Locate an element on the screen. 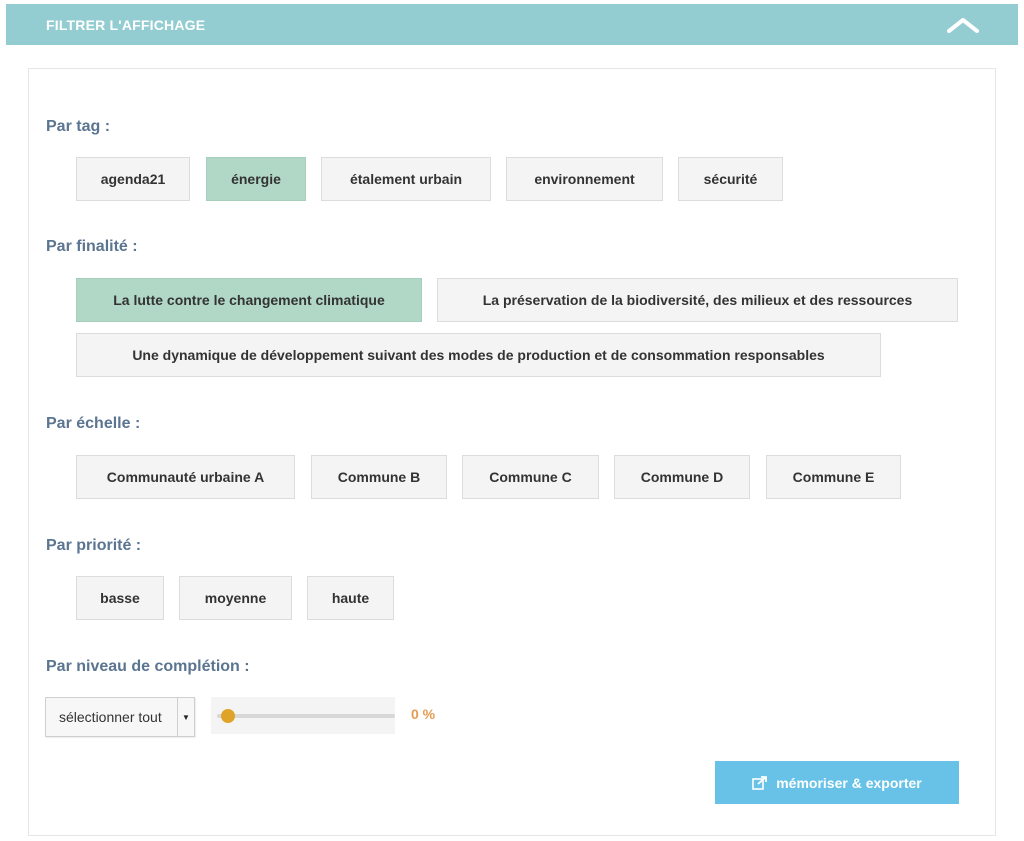  chip-priorite-basse: basse is located at coordinates (120, 598).